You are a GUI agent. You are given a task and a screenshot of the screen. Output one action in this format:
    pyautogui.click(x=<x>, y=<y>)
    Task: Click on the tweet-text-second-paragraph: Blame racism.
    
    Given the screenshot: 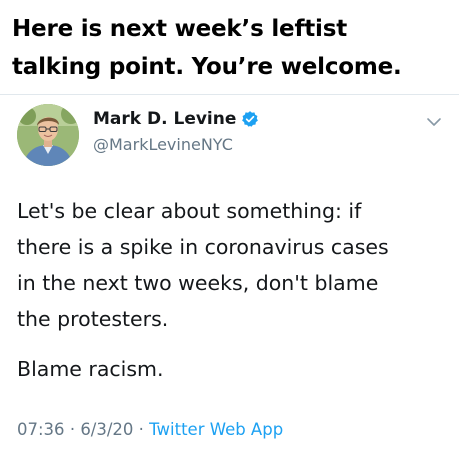 What is the action you would take?
    pyautogui.click(x=90, y=369)
    